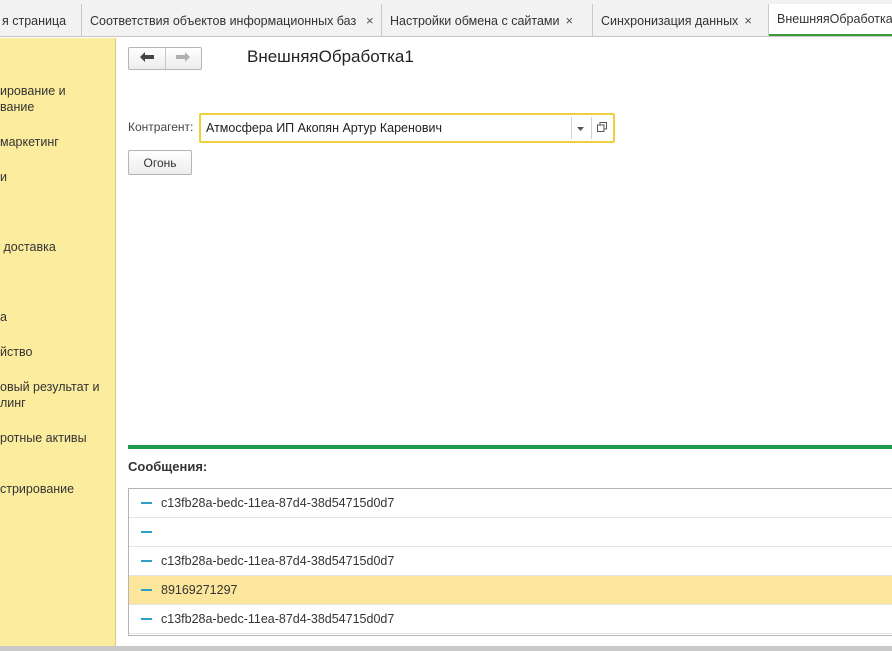 The height and width of the screenshot is (651, 892). Describe the element at coordinates (57, 99) in the screenshot. I see `sidebar-item-planning: ирование и вание` at that location.